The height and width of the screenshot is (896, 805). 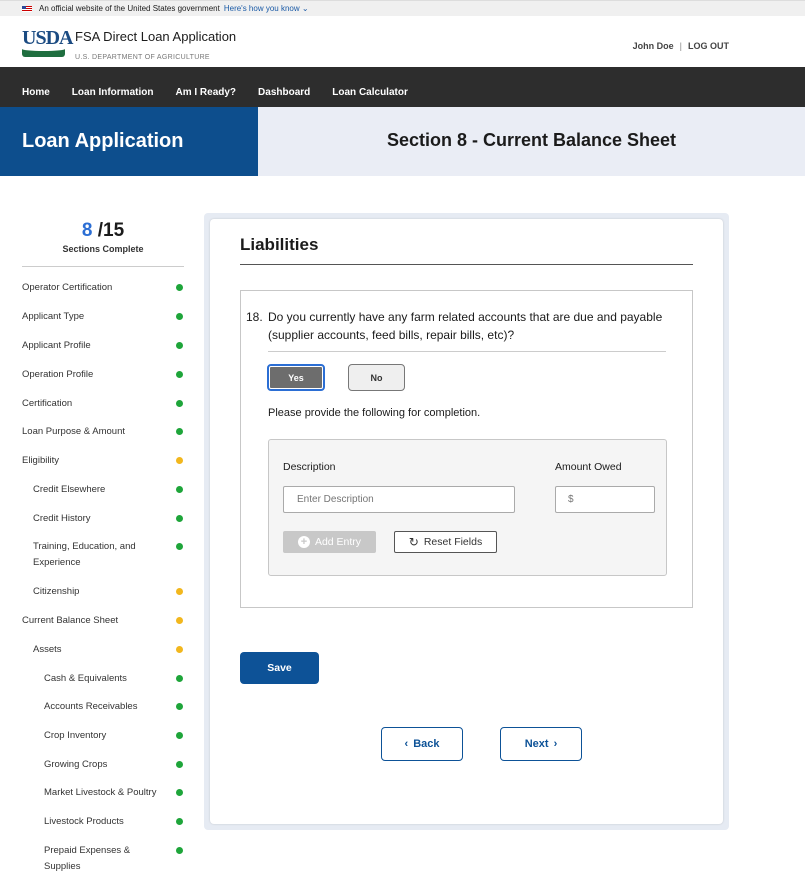 I want to click on chevron-down-icon: ⌄, so click(x=305, y=8).